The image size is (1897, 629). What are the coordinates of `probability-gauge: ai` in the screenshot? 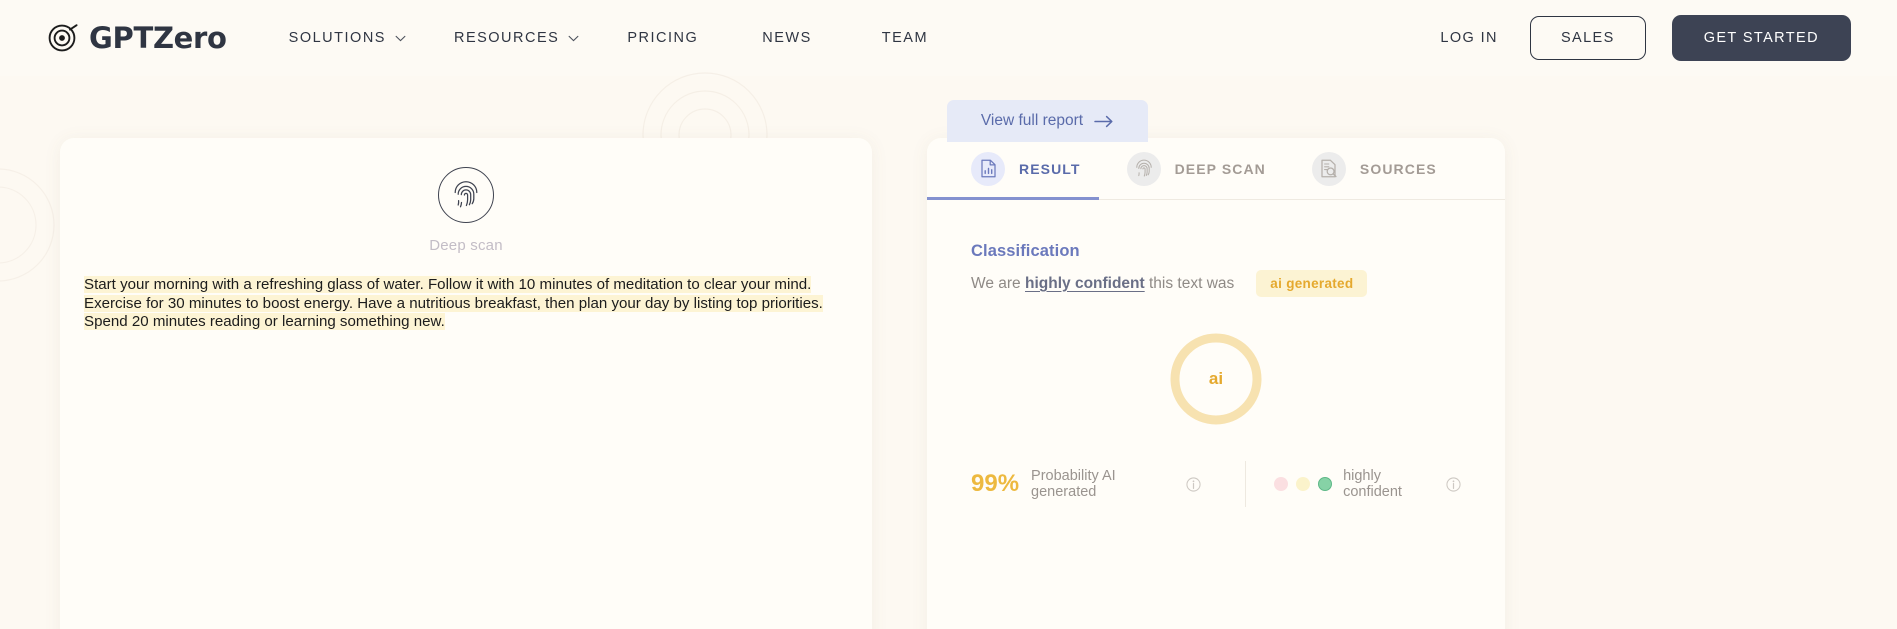 It's located at (1216, 379).